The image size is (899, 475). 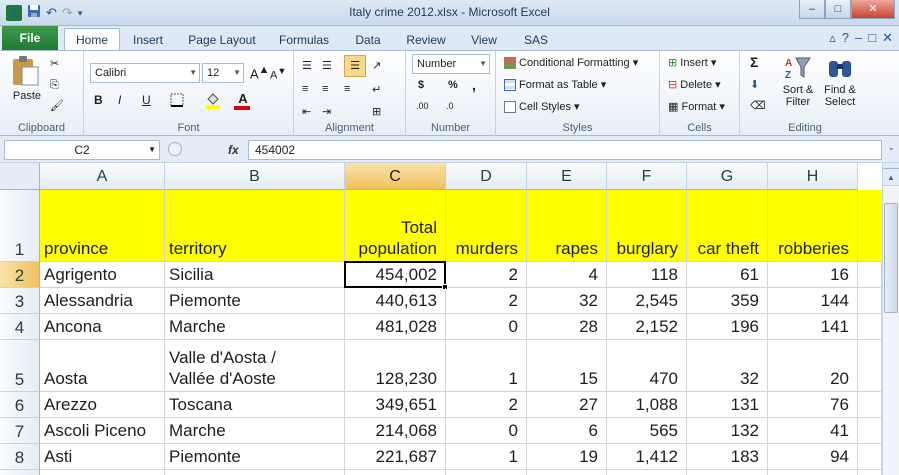 What do you see at coordinates (647, 405) in the screenshot?
I see `cell-value: 1,088` at bounding box center [647, 405].